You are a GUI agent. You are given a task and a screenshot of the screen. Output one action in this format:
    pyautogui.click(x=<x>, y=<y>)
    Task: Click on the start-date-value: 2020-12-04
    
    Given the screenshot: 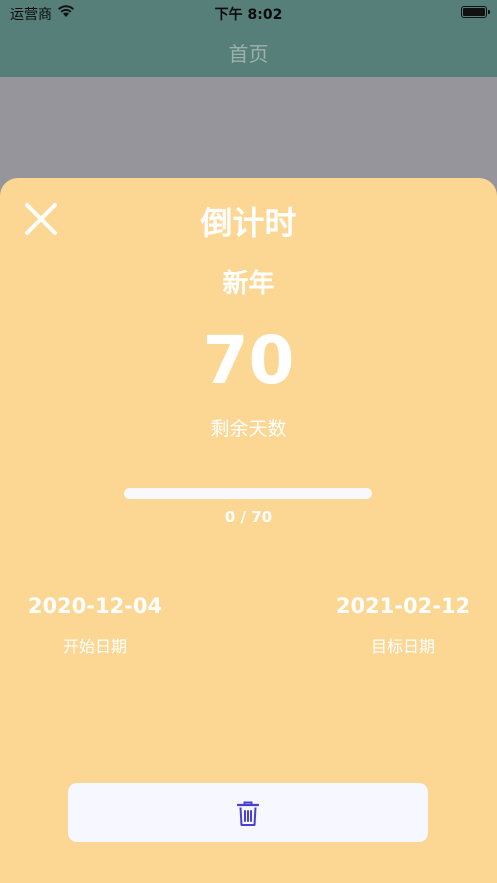 What is the action you would take?
    pyautogui.click(x=95, y=606)
    